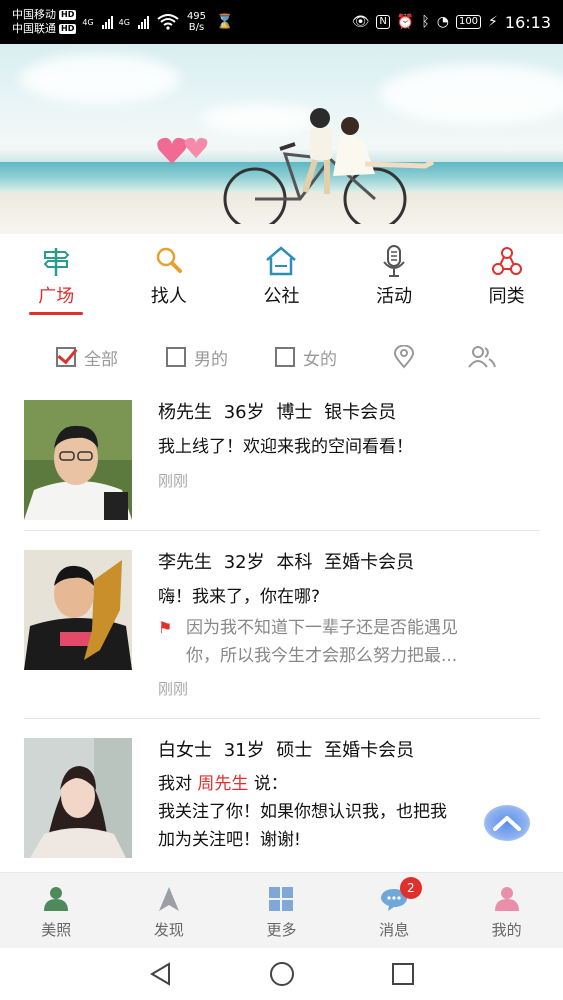 This screenshot has height=1000, width=563. What do you see at coordinates (101, 359) in the screenshot?
I see `filter-label: 全部` at bounding box center [101, 359].